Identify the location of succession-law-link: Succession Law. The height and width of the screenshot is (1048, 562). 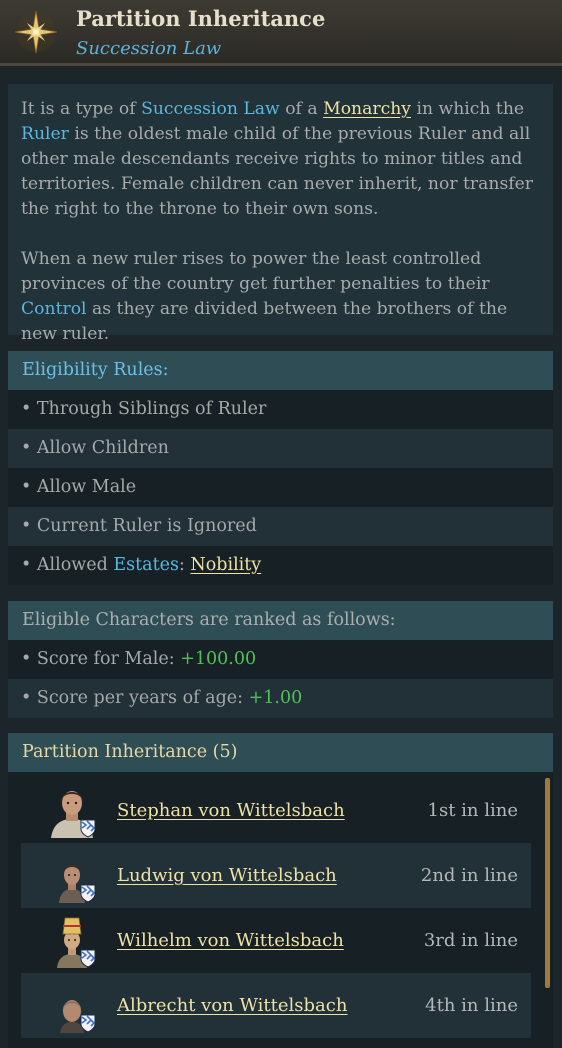
(210, 109).